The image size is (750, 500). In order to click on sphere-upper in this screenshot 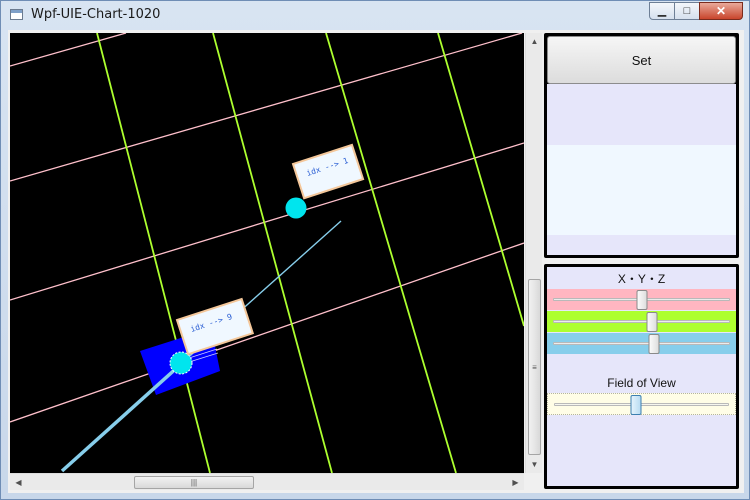, I will do `click(296, 208)`.